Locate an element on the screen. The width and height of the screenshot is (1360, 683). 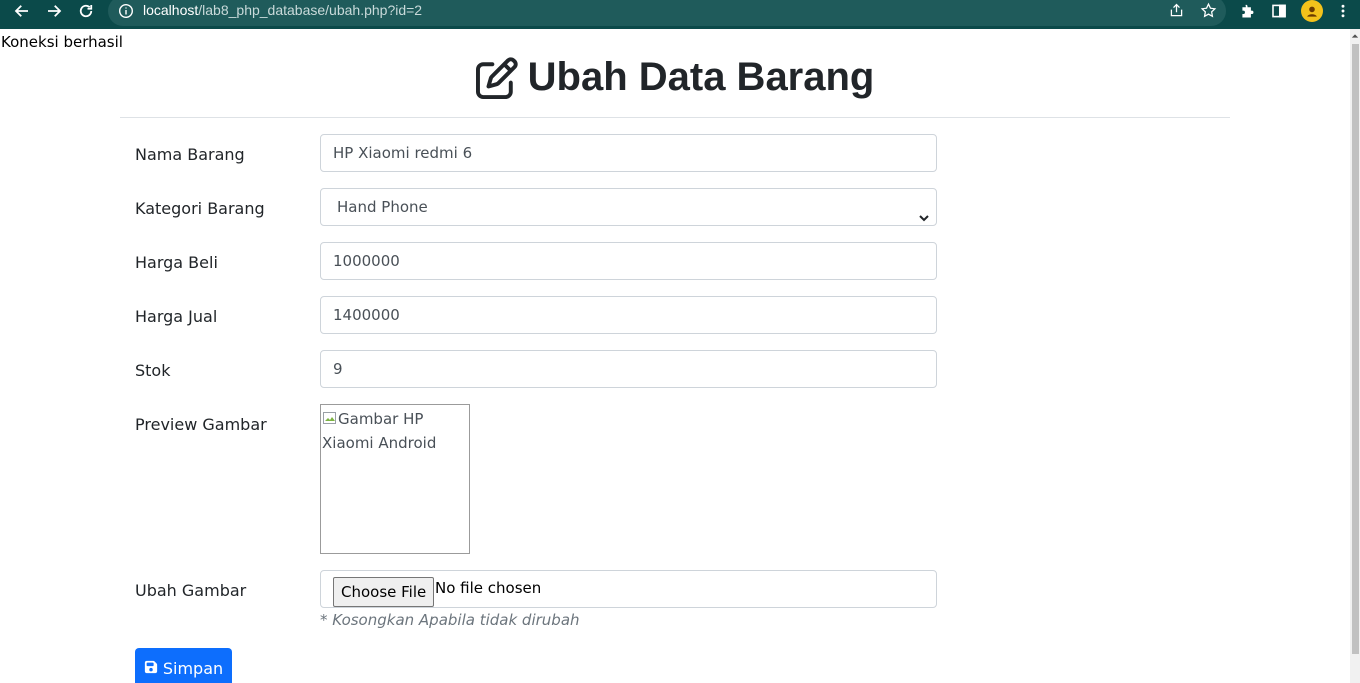
page-title: Ubah Data Barang is located at coordinates (675, 77).